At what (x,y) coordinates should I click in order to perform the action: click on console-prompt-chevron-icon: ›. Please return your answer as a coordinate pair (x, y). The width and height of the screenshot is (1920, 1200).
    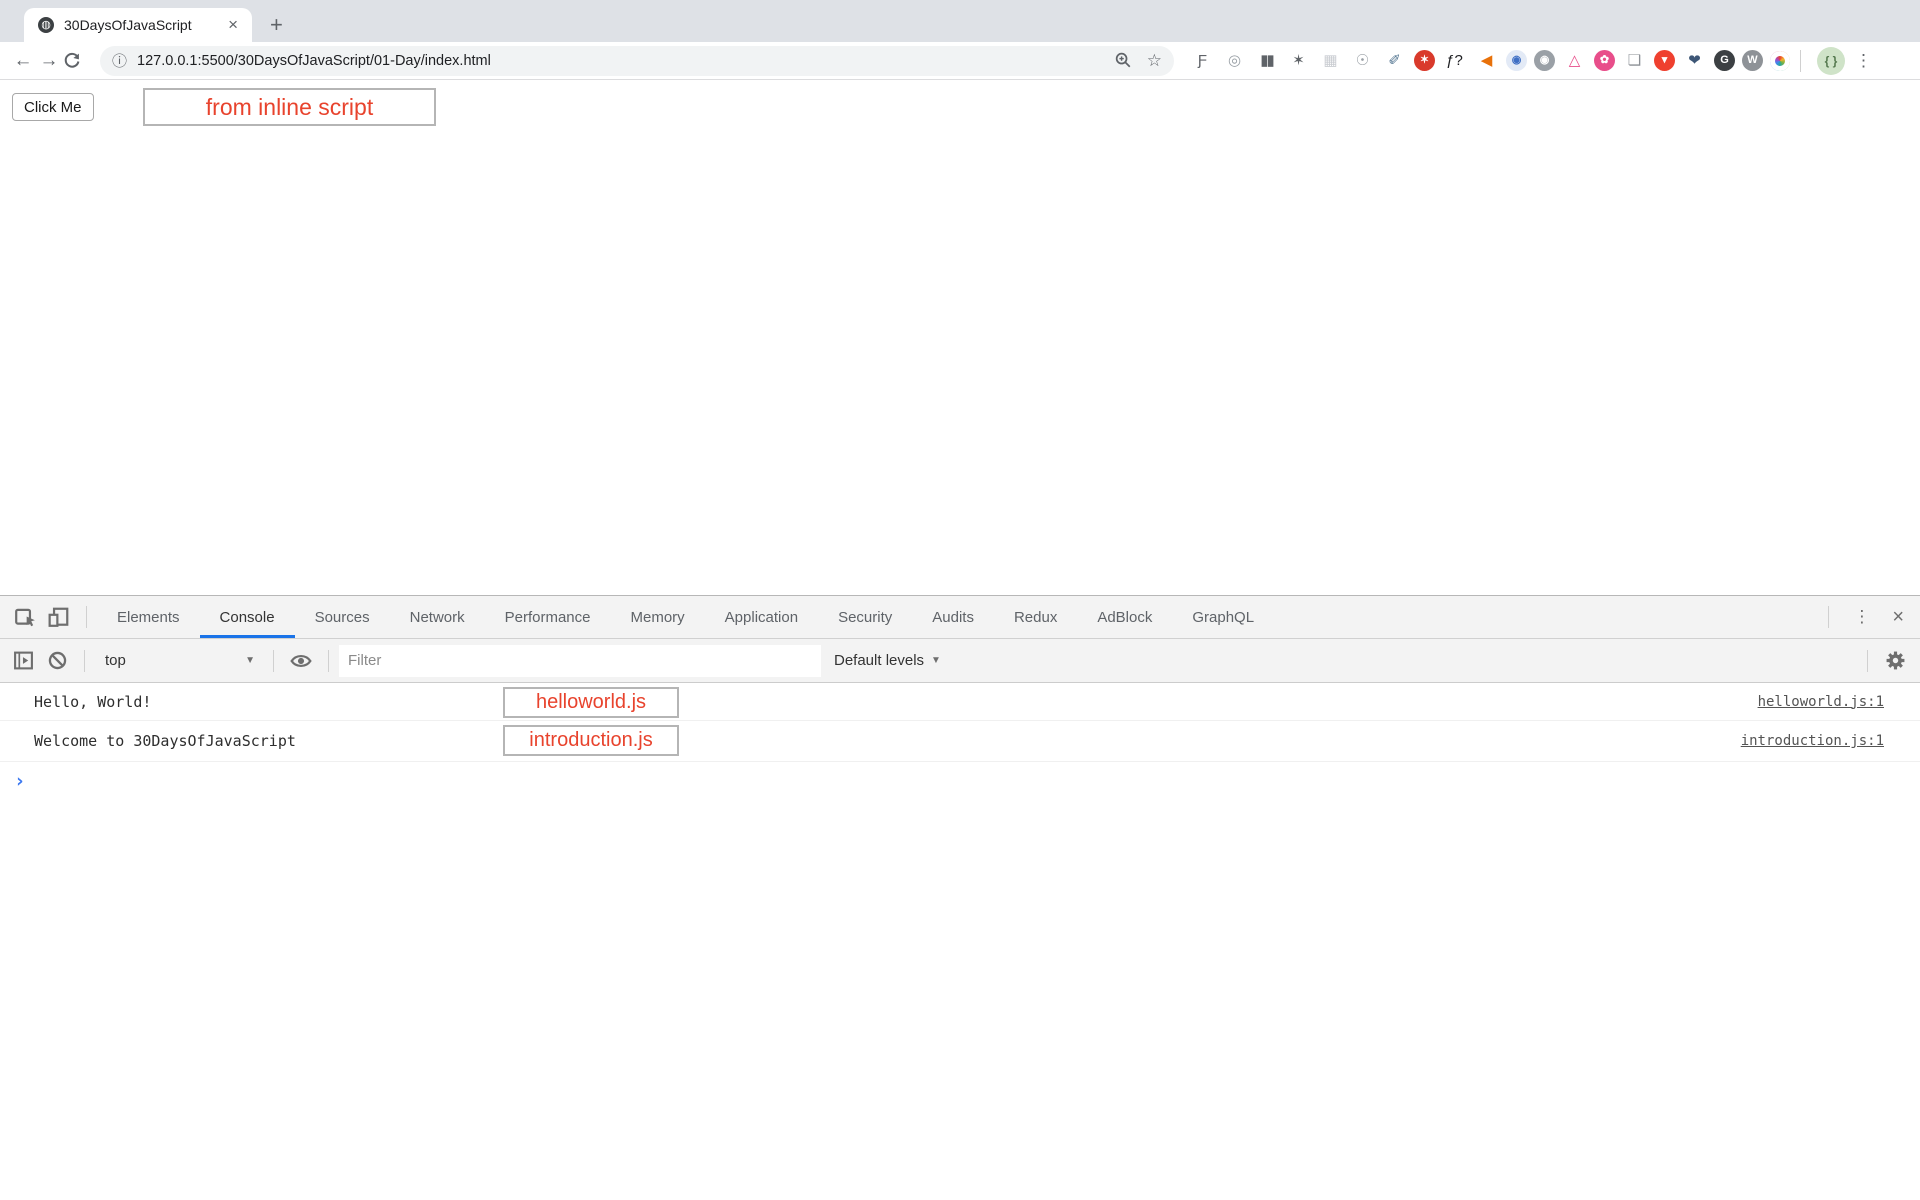
    Looking at the image, I should click on (20, 781).